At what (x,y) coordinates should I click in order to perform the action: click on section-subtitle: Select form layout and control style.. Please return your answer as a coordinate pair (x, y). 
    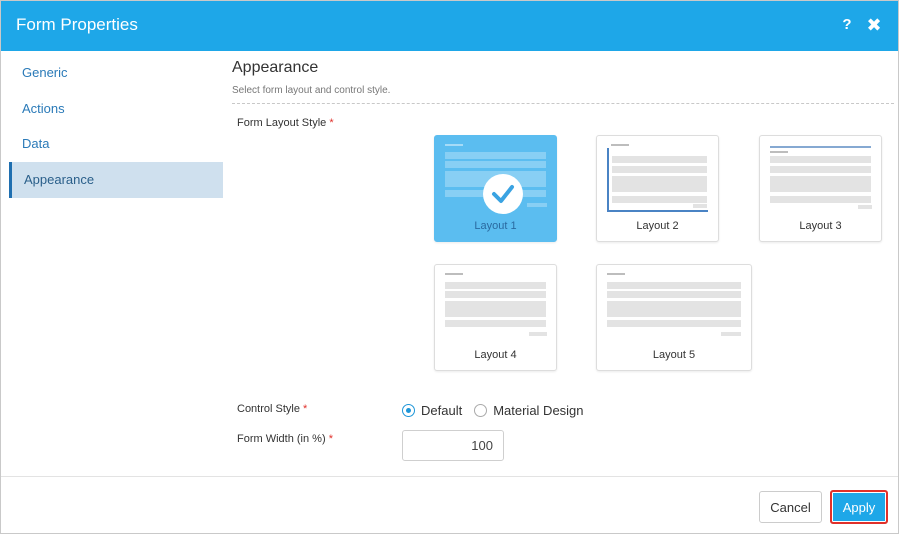
    Looking at the image, I should click on (311, 90).